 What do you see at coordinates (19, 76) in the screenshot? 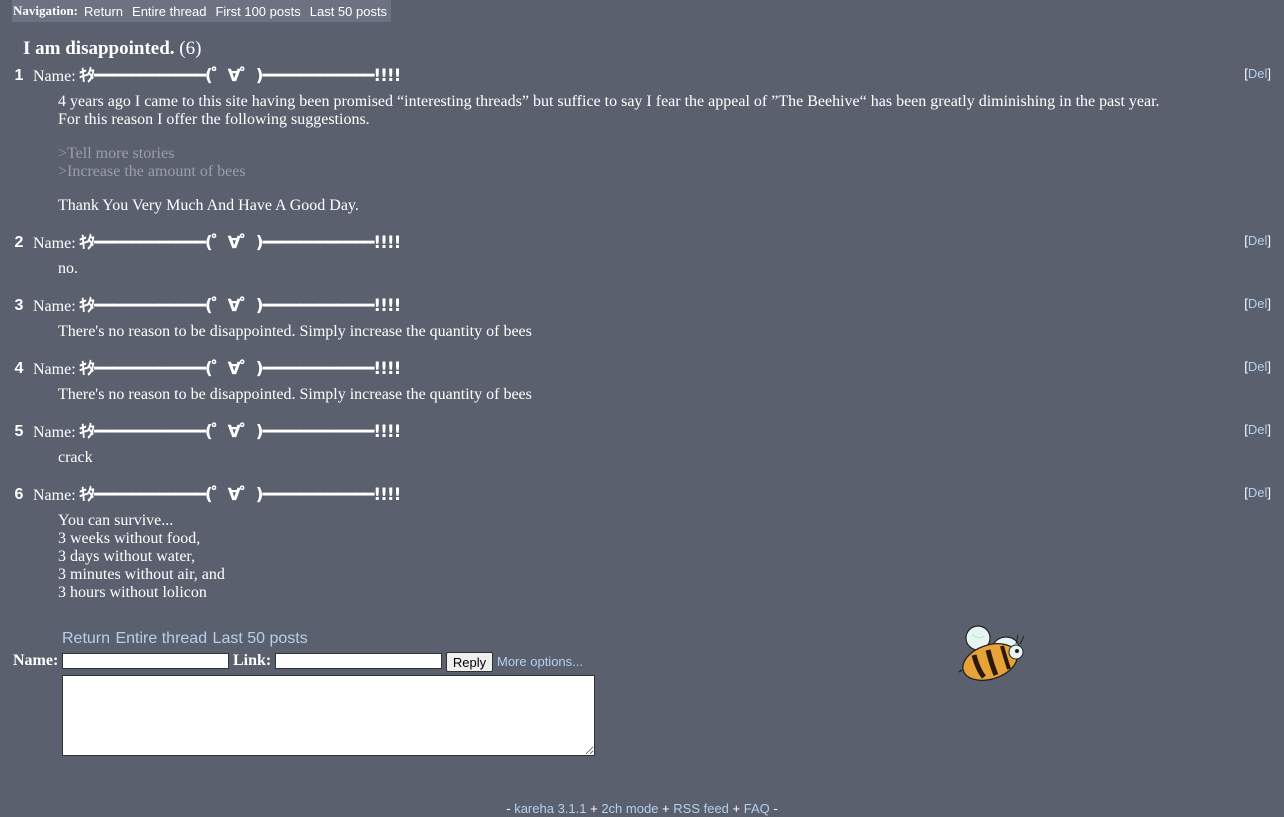
I see `post-number: 1` at bounding box center [19, 76].